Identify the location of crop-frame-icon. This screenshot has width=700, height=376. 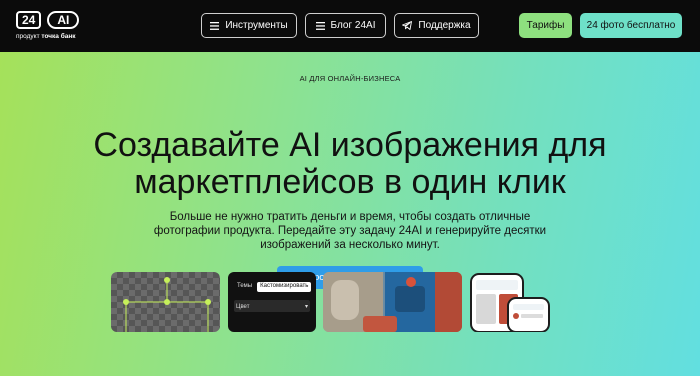
(167, 304).